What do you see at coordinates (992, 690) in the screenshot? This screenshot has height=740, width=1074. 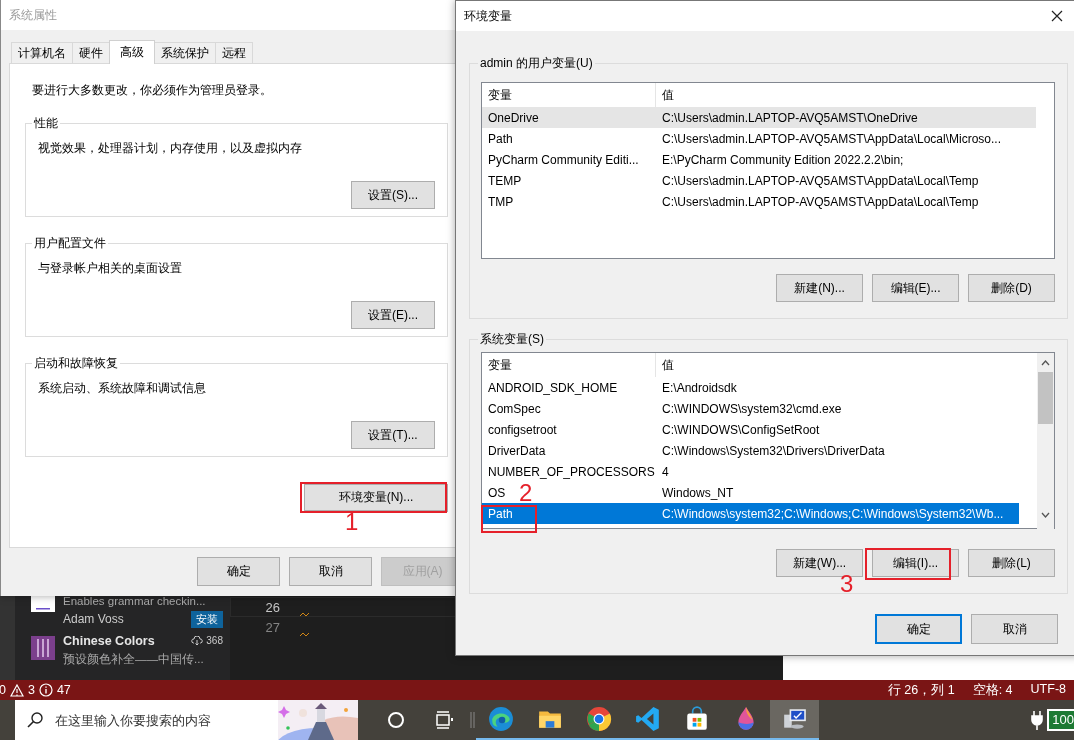 I see `indentation: 空格: 4` at bounding box center [992, 690].